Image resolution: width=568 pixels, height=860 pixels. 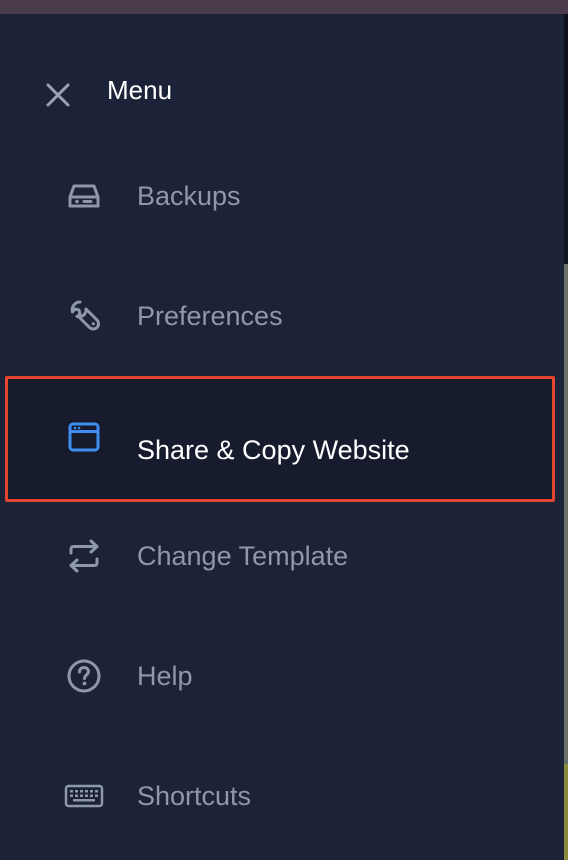 What do you see at coordinates (165, 676) in the screenshot?
I see `menu-item-label: Help` at bounding box center [165, 676].